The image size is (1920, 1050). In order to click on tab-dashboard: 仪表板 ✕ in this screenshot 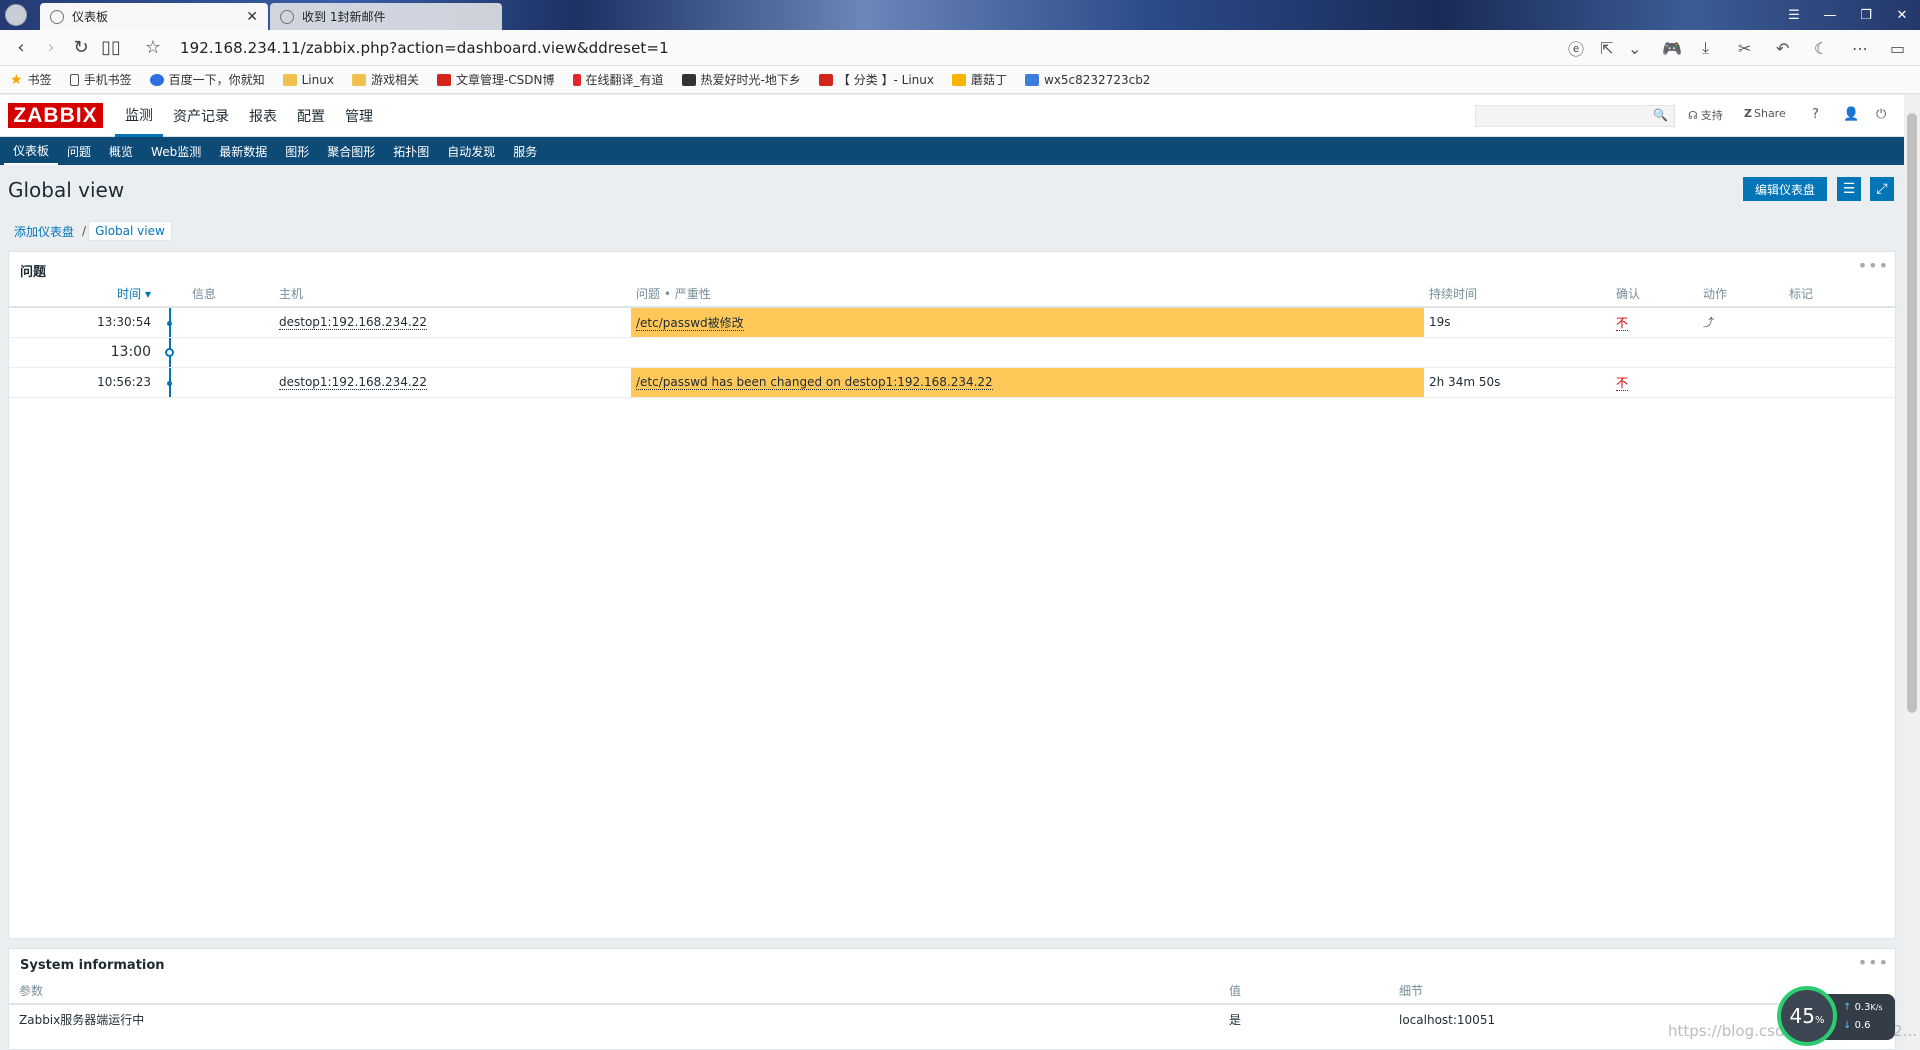, I will do `click(154, 16)`.